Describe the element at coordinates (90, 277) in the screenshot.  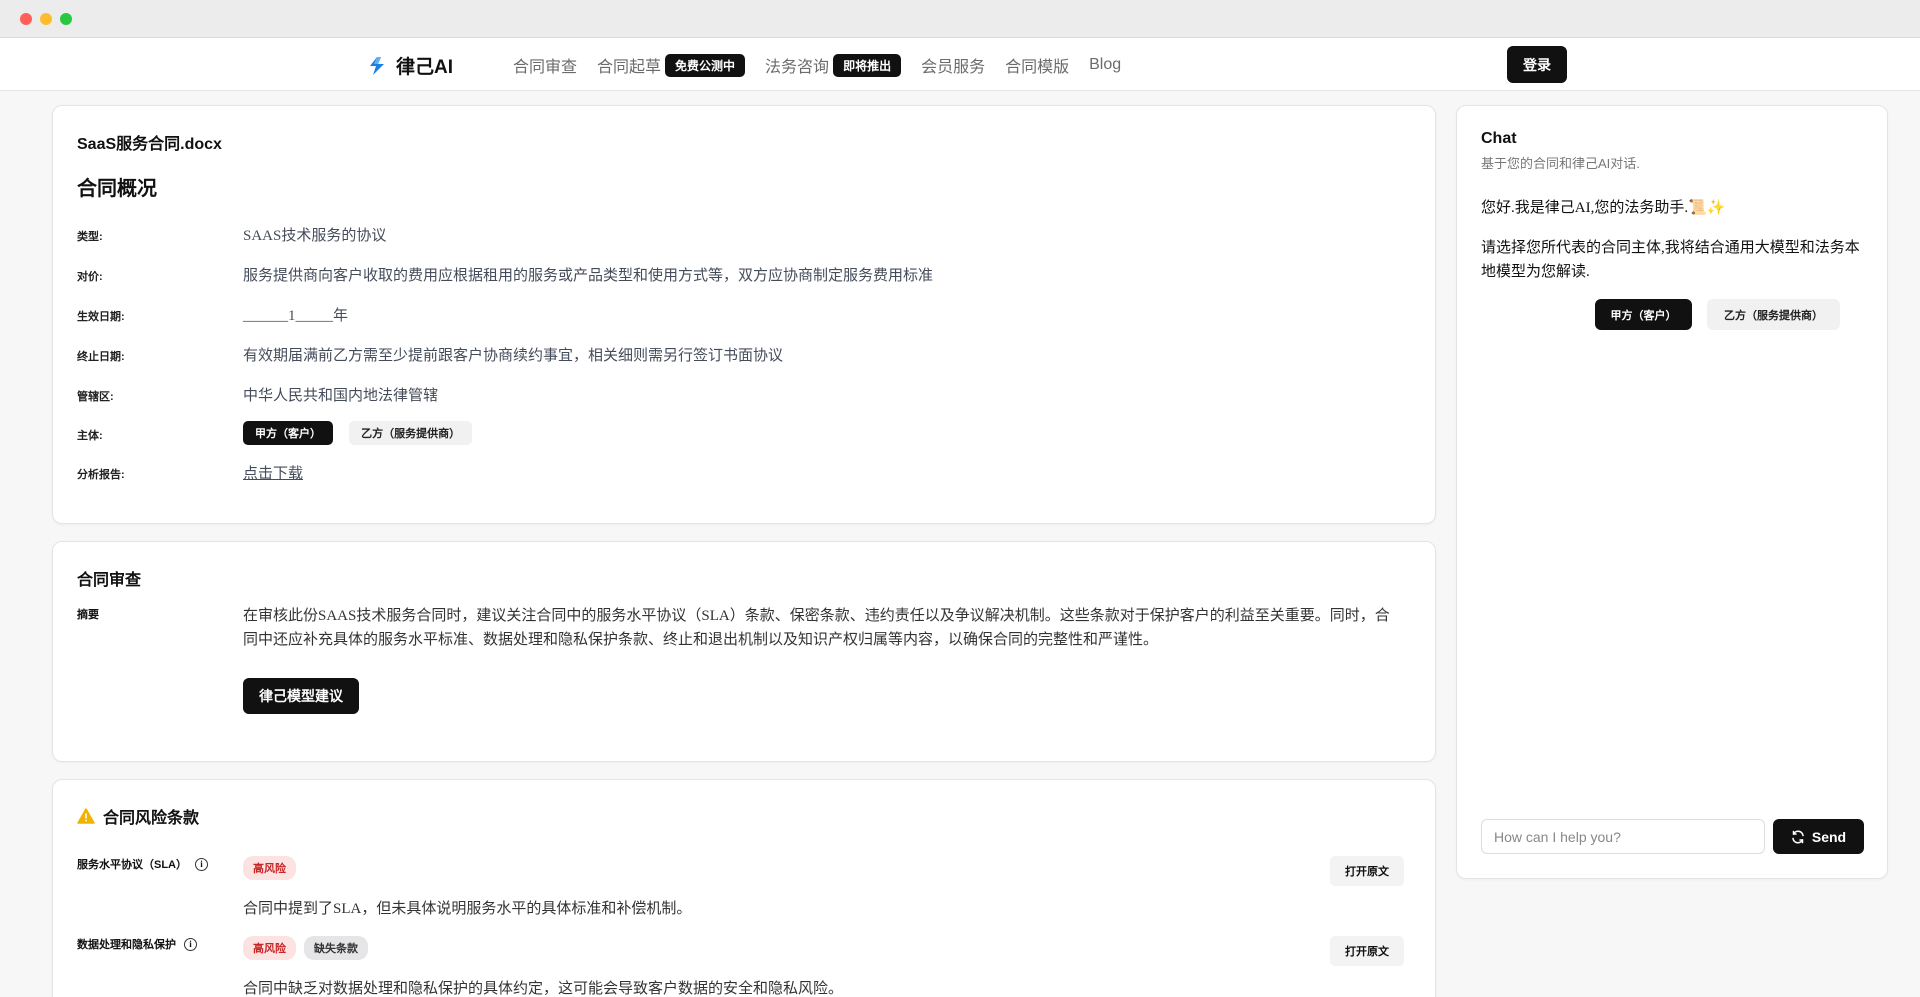
I see `price-label: 对价:` at that location.